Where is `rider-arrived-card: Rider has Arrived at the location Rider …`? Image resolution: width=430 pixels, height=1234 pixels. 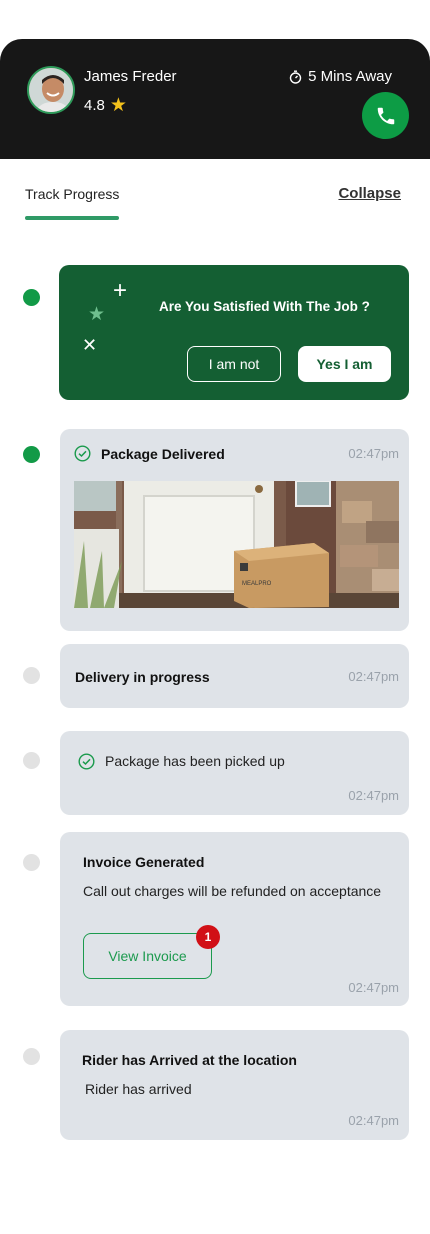
rider-arrived-card: Rider has Arrived at the location Rider … is located at coordinates (234, 1085).